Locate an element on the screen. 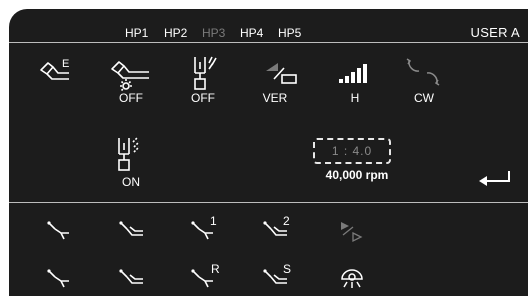  gear-ratio-value: 1 : 4.0 is located at coordinates (352, 151).